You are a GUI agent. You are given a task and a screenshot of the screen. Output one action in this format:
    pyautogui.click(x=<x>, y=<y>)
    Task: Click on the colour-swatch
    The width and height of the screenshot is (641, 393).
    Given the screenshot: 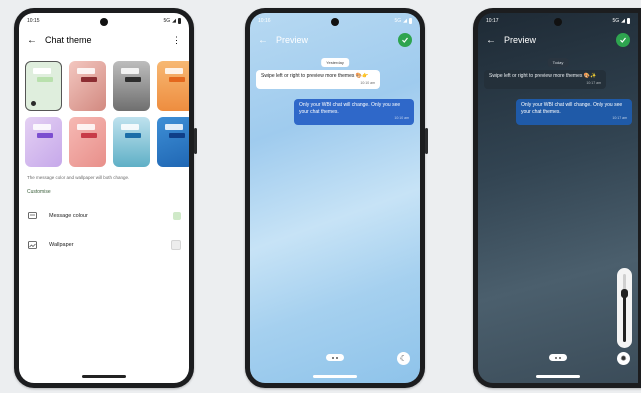 What is the action you would take?
    pyautogui.click(x=177, y=216)
    